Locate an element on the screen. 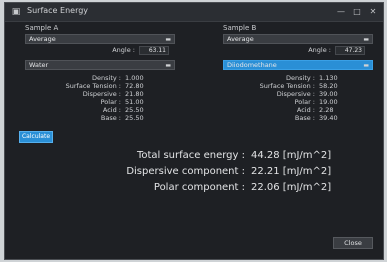 The image size is (387, 262). left-prop-row: Dispersive : 21.80 is located at coordinates (105, 94).